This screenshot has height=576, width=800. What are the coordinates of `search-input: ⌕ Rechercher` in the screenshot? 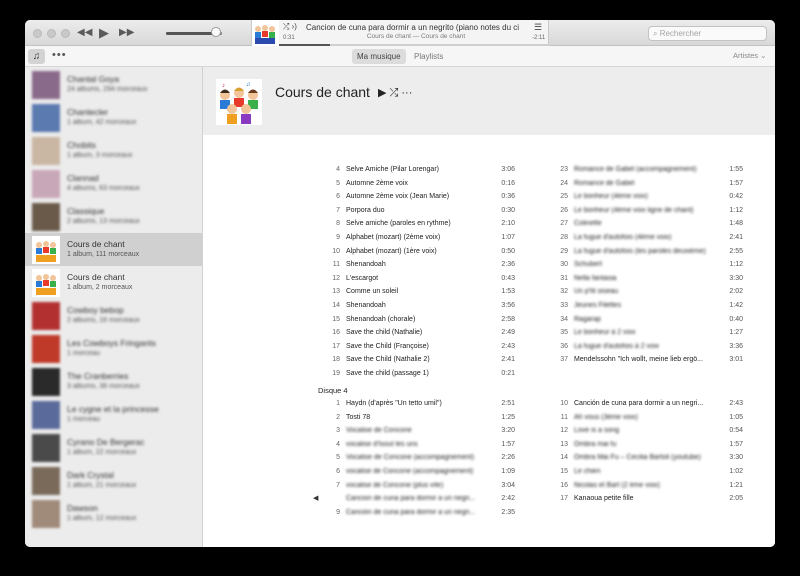 It's located at (707, 33).